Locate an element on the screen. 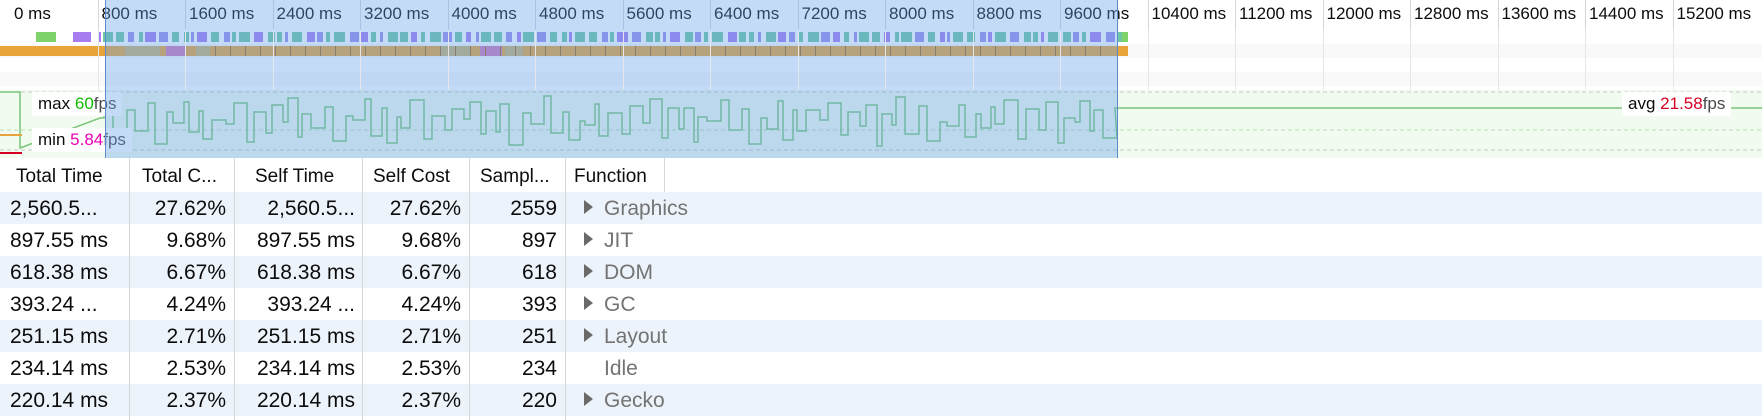  cell-total-time: 618.38 ms is located at coordinates (59, 272).